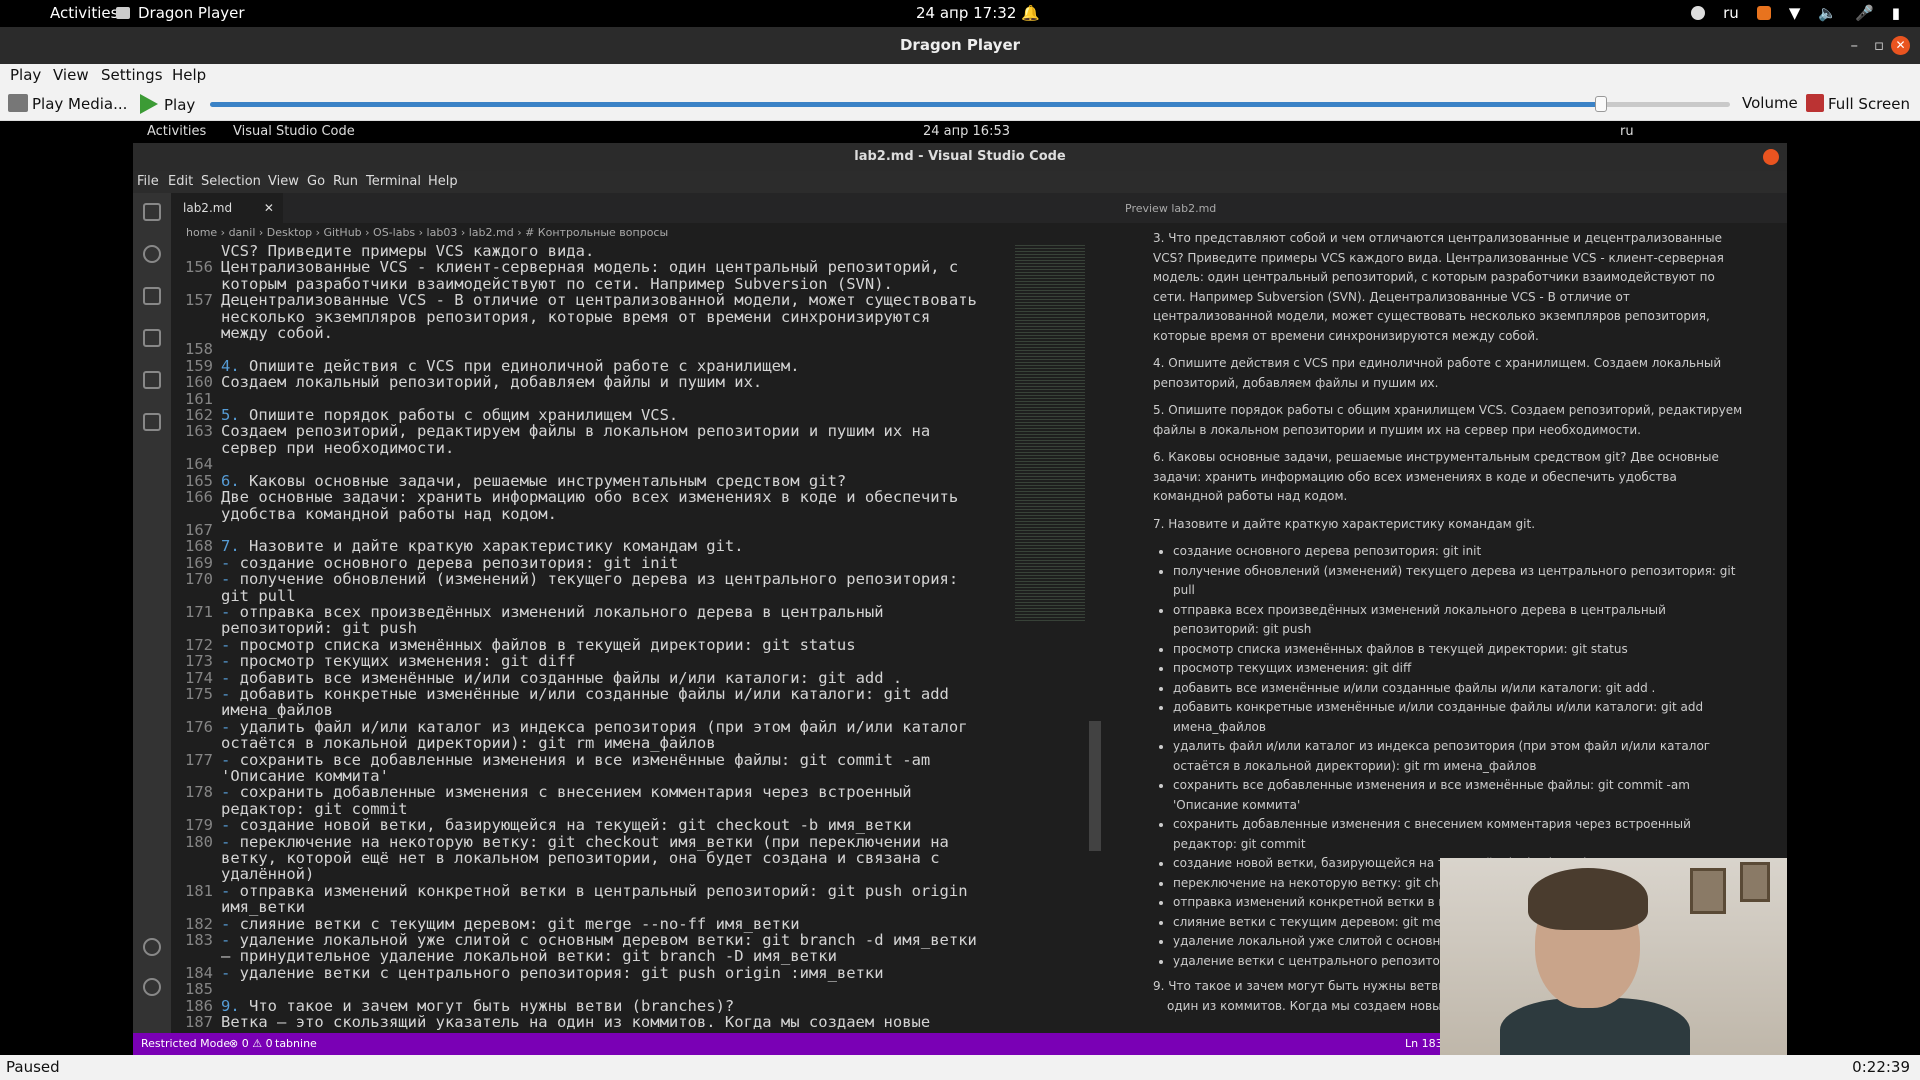 The width and height of the screenshot is (1920, 1080). Describe the element at coordinates (196, 251) in the screenshot. I see `line-number` at that location.